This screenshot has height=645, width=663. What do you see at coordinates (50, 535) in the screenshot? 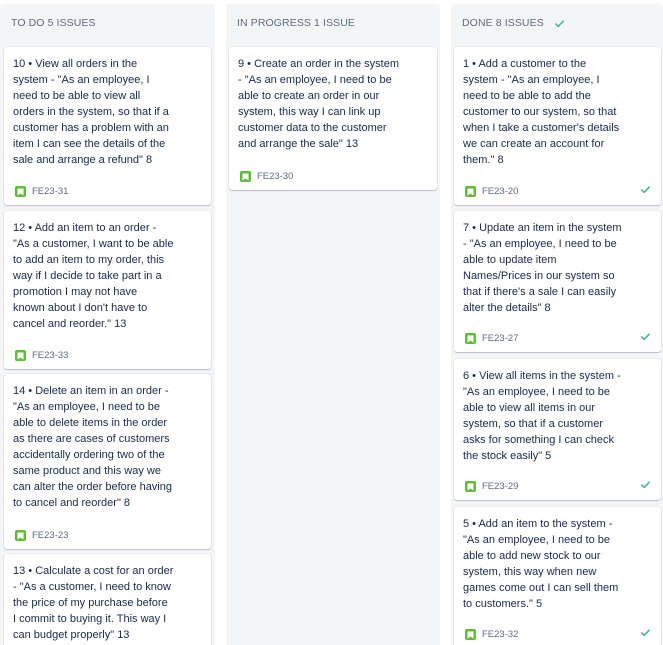
I see `issue-key: FE23-23` at bounding box center [50, 535].